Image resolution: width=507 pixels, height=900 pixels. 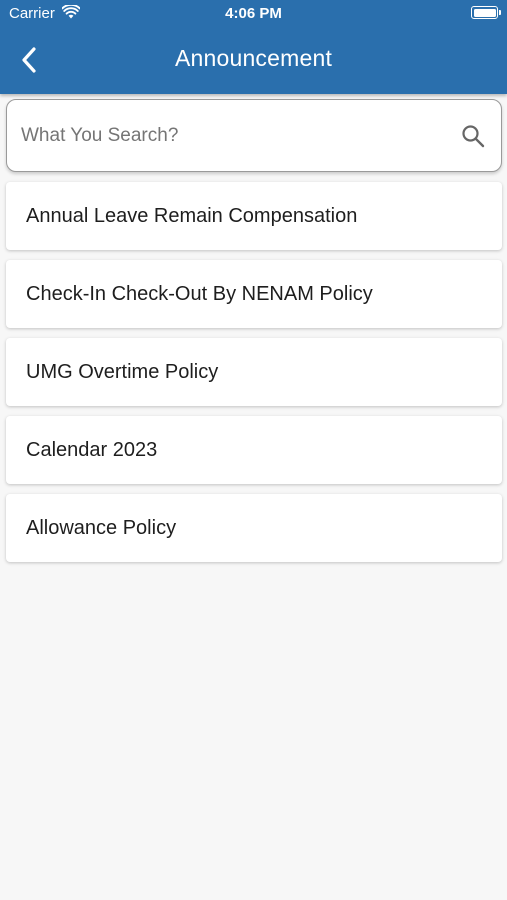 I want to click on clock: 4:06 PM, so click(x=253, y=13).